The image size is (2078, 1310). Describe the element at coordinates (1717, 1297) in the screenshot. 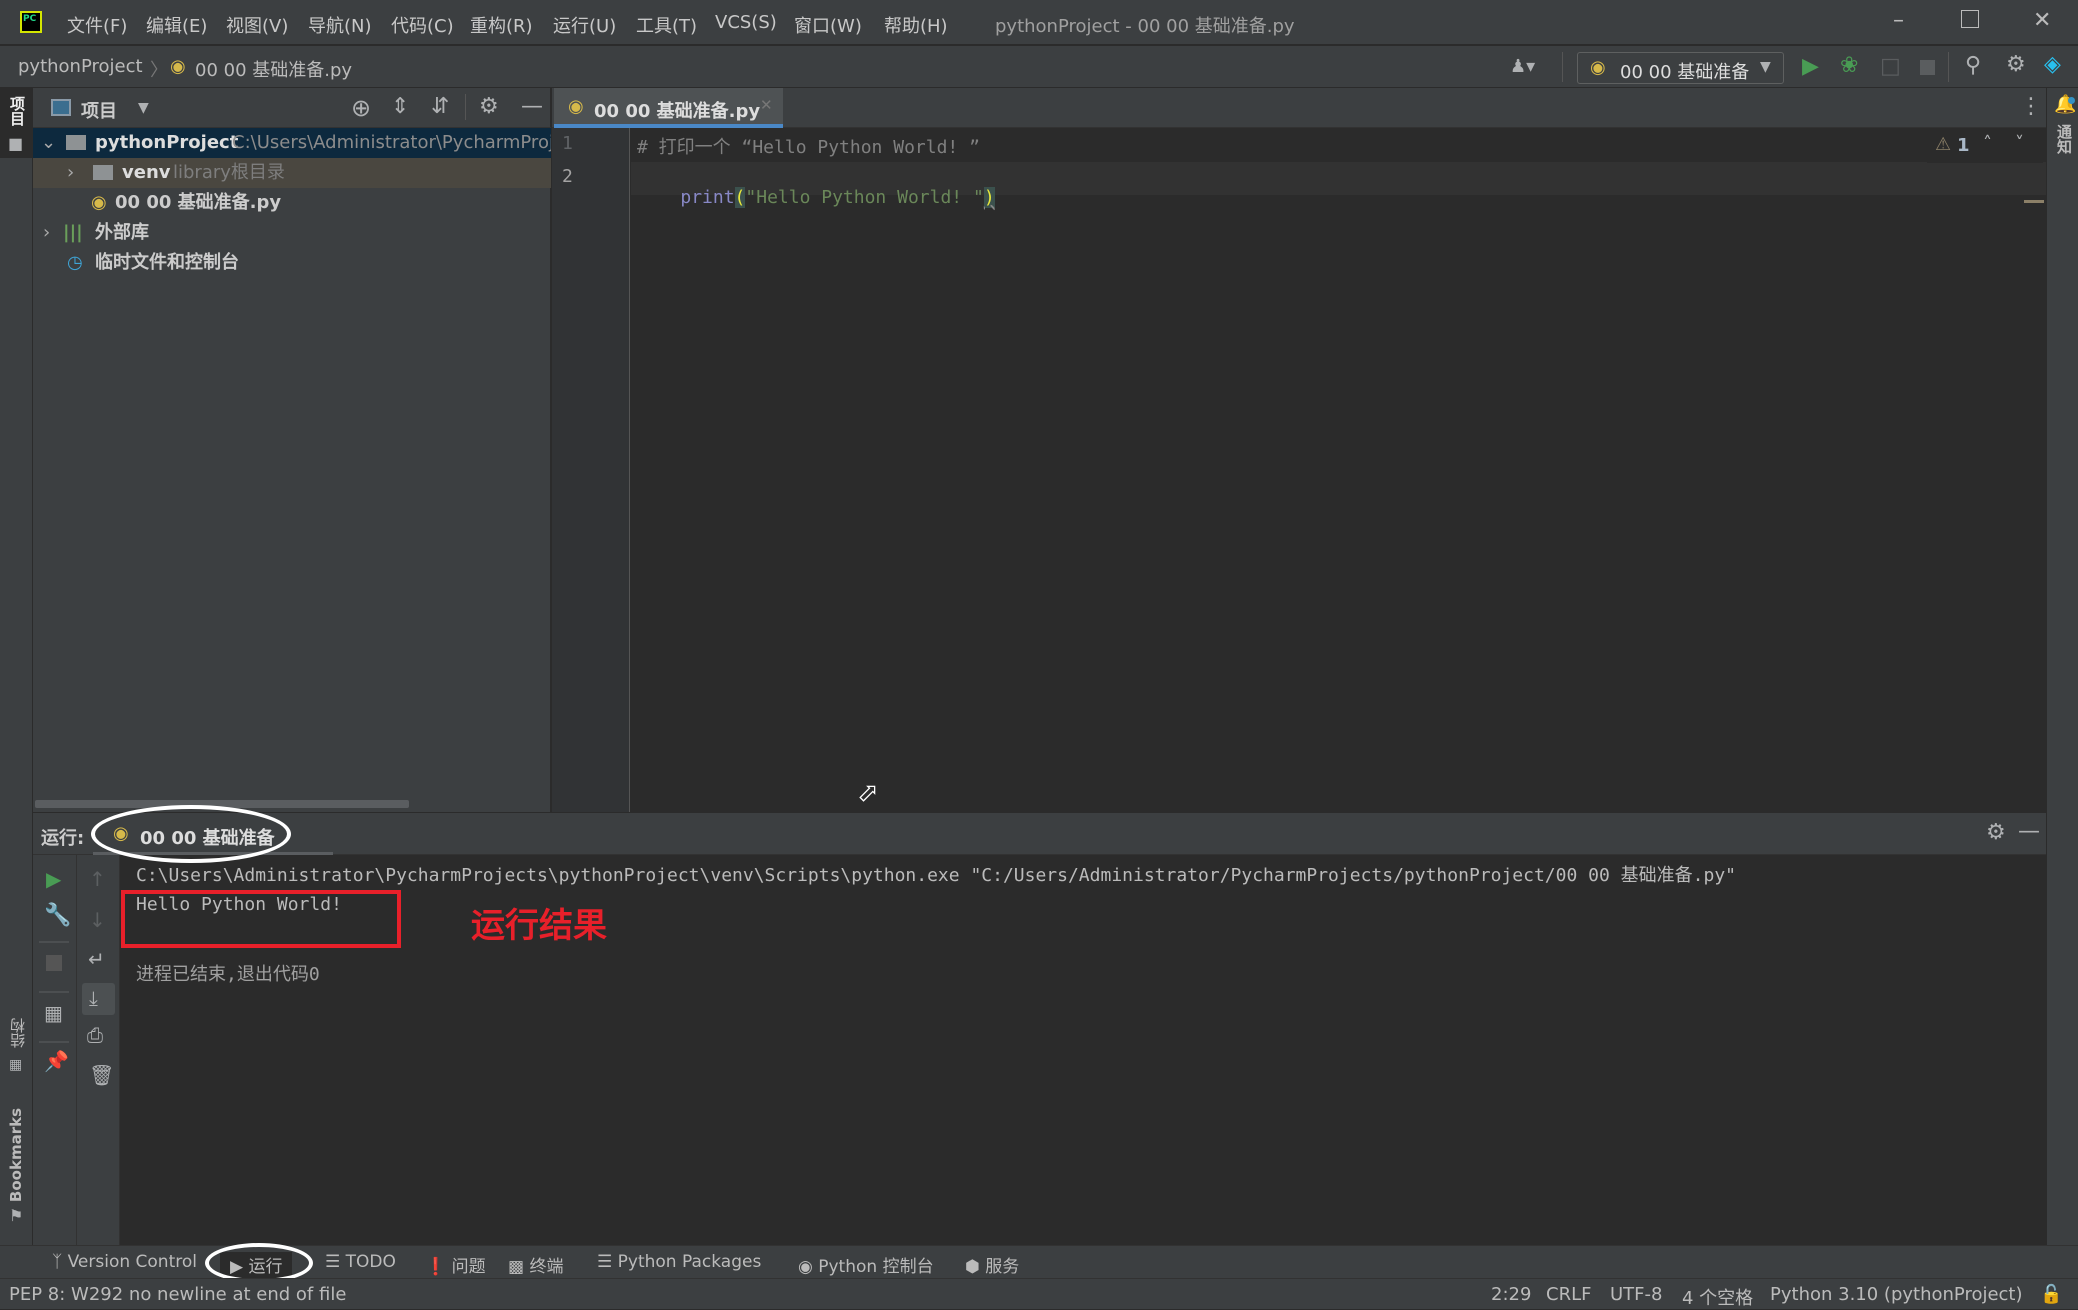

I see `indent-setting: 4 个空格` at that location.